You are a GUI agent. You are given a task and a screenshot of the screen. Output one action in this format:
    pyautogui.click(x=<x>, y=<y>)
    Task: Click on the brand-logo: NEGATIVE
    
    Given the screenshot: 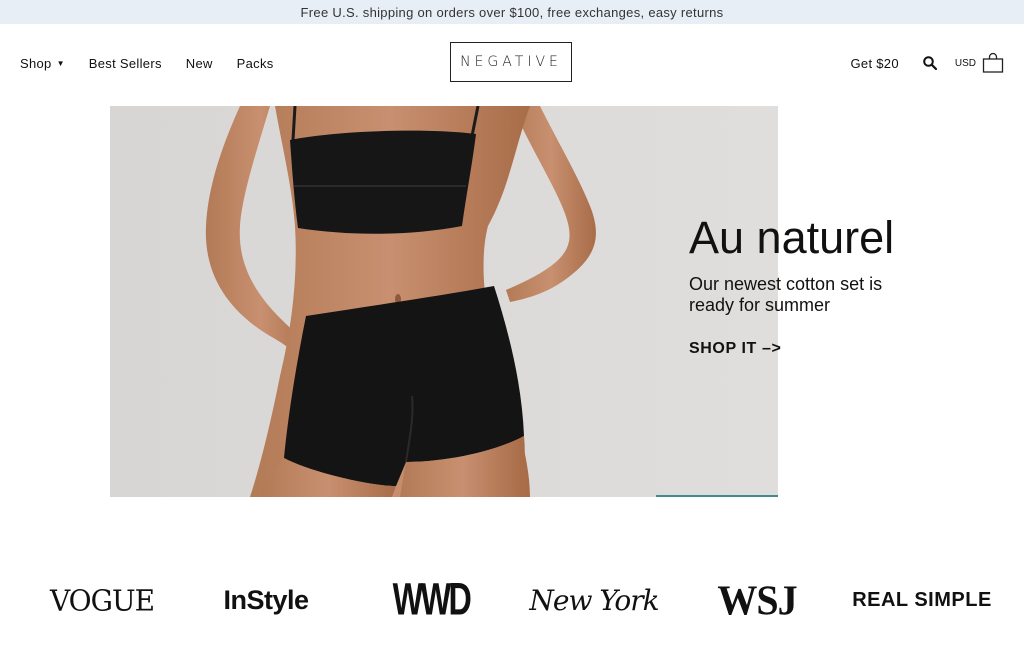 What is the action you would take?
    pyautogui.click(x=511, y=62)
    